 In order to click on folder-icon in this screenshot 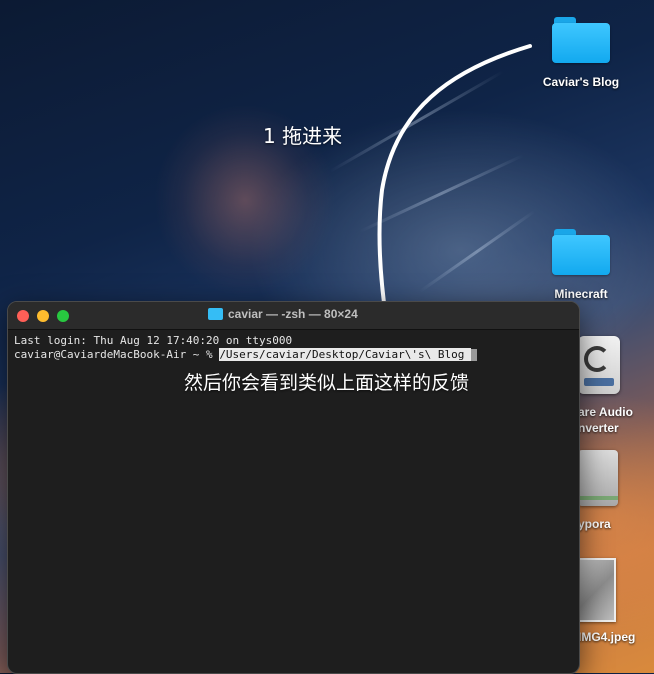, I will do `click(215, 314)`.